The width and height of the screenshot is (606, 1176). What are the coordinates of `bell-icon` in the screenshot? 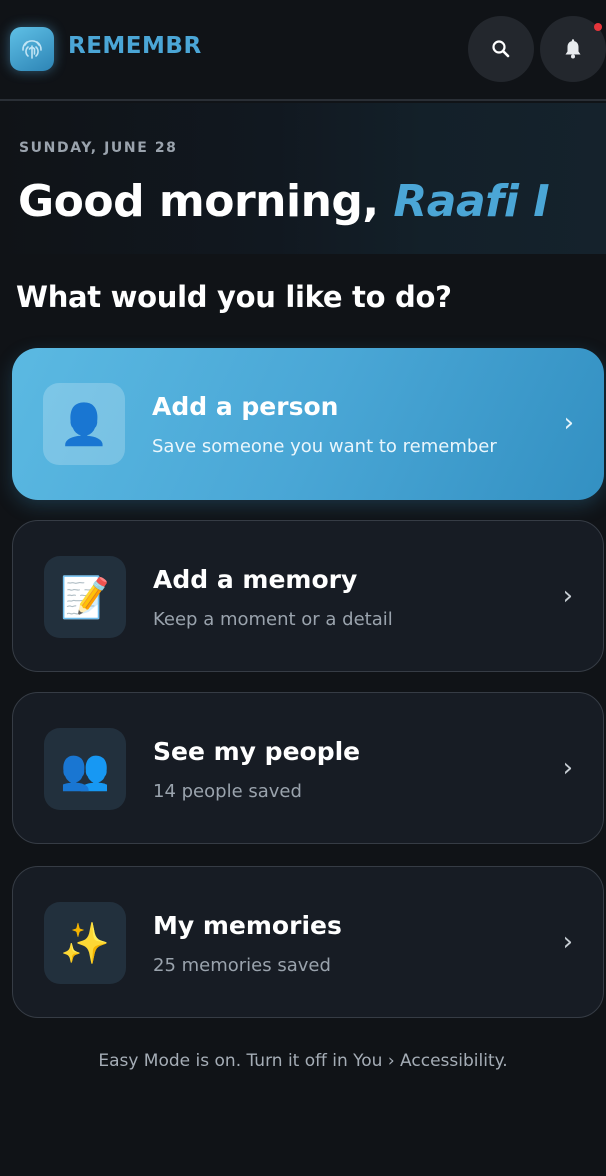 It's located at (573, 49).